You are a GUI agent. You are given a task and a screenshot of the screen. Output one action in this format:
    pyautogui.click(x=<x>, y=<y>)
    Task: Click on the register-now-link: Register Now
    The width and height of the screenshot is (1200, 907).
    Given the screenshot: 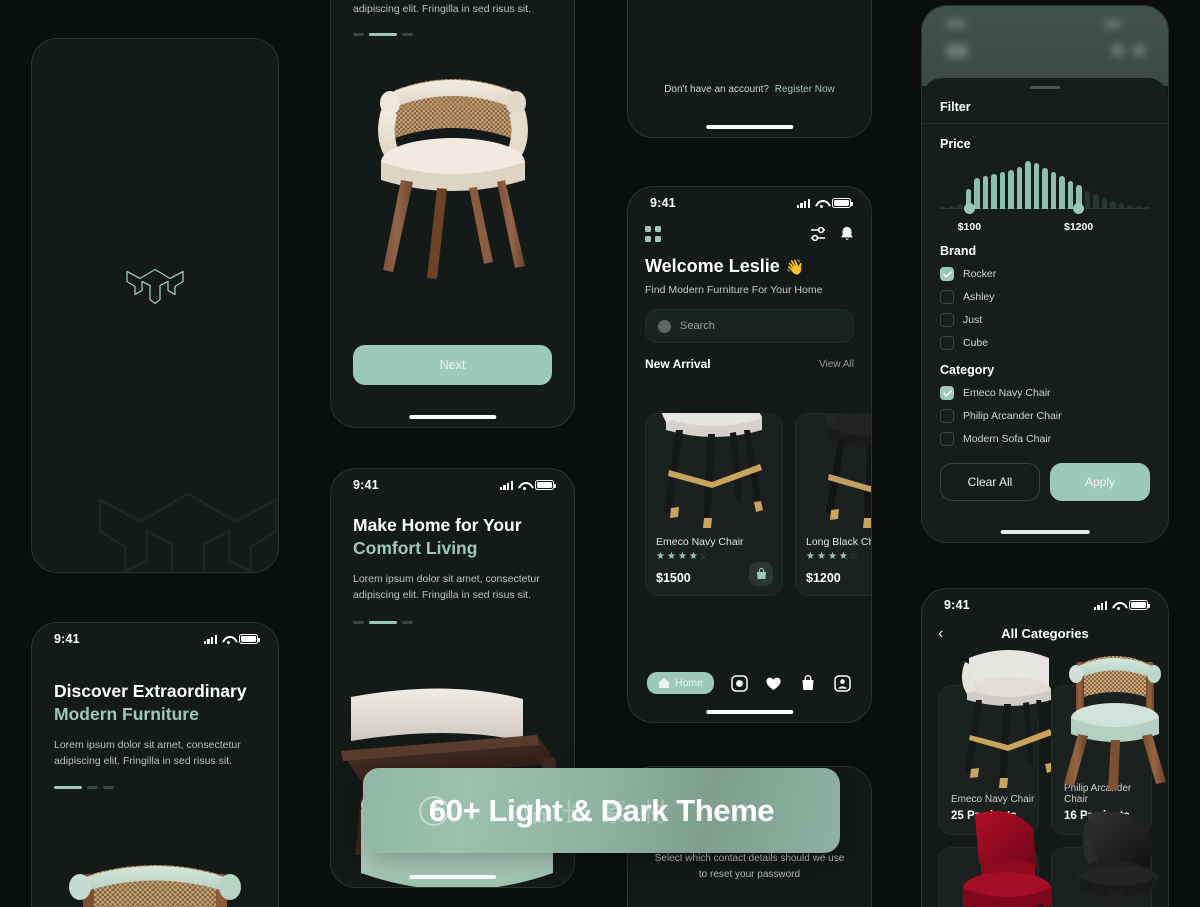 What is the action you would take?
    pyautogui.click(x=805, y=89)
    